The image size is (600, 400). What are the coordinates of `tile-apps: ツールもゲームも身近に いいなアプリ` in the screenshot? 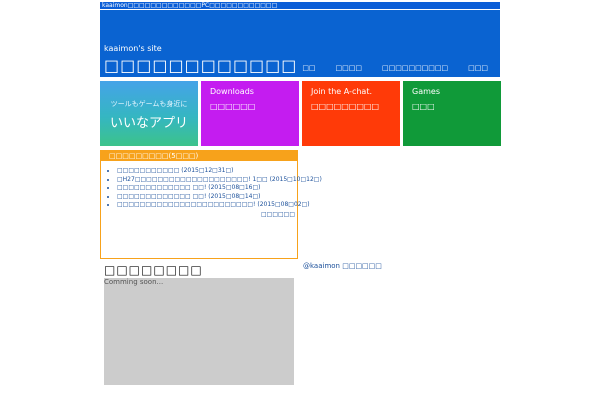 It's located at (149, 113).